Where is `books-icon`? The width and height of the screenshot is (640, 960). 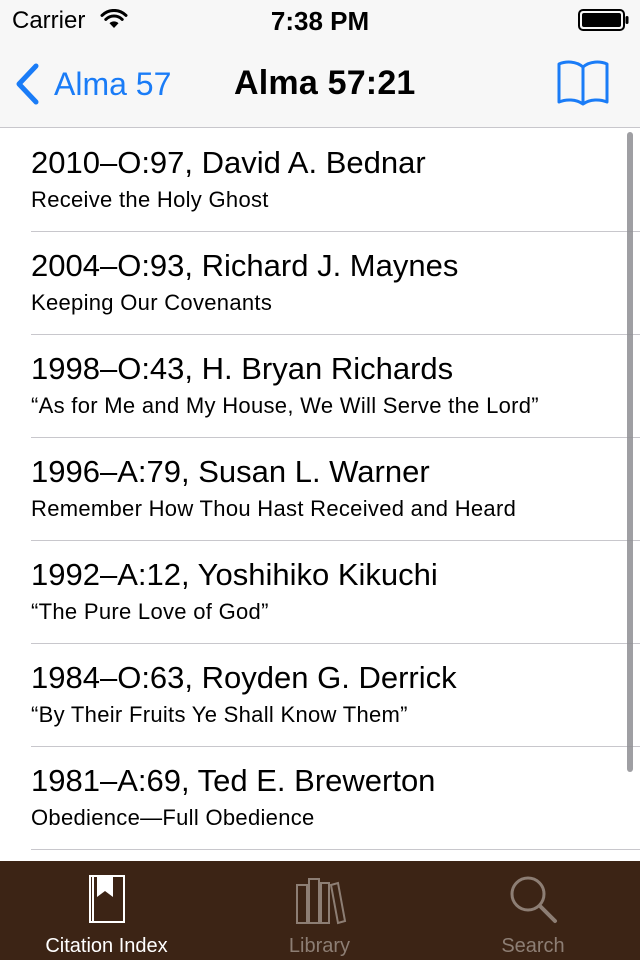
books-icon is located at coordinates (320, 901).